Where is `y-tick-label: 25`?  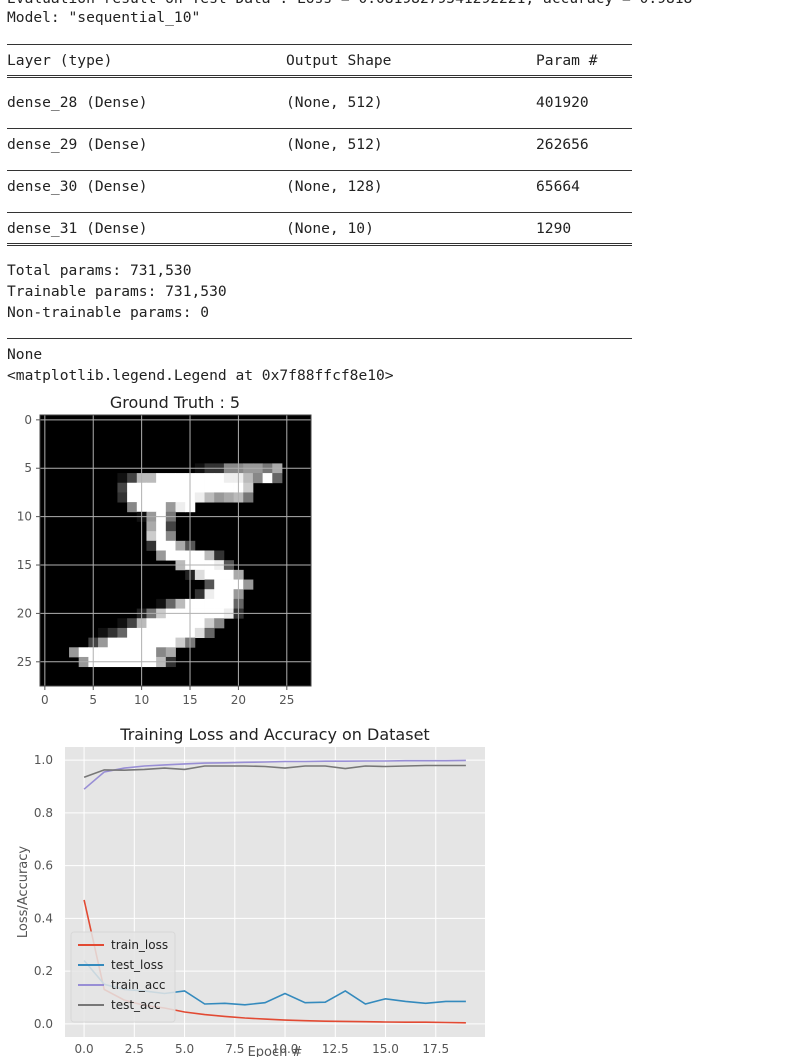 y-tick-label: 25 is located at coordinates (24, 662).